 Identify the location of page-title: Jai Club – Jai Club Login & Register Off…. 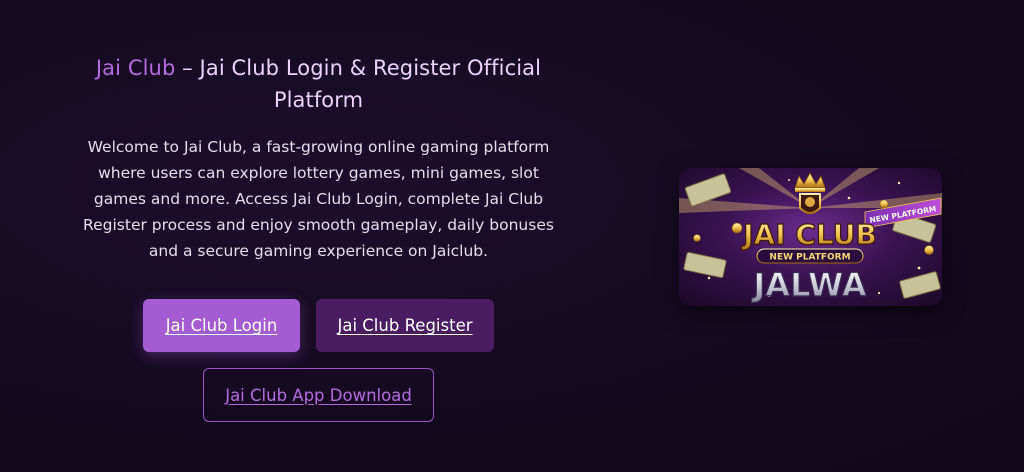
(318, 84).